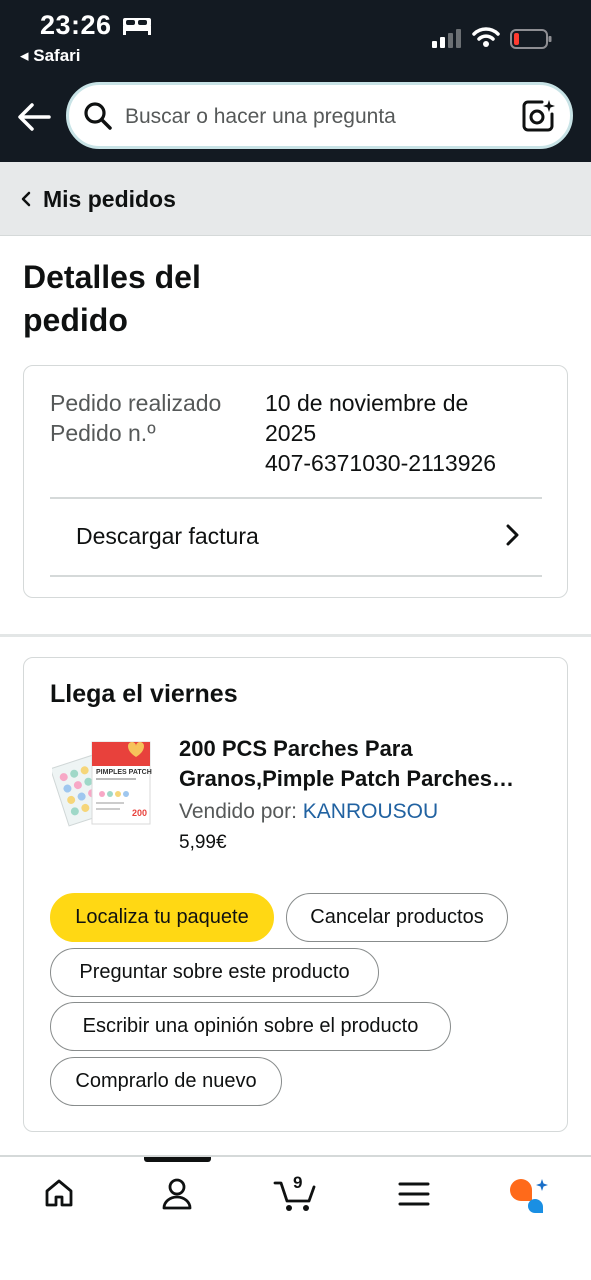 This screenshot has height=1280, width=591. I want to click on section-separator, so click(295, 635).